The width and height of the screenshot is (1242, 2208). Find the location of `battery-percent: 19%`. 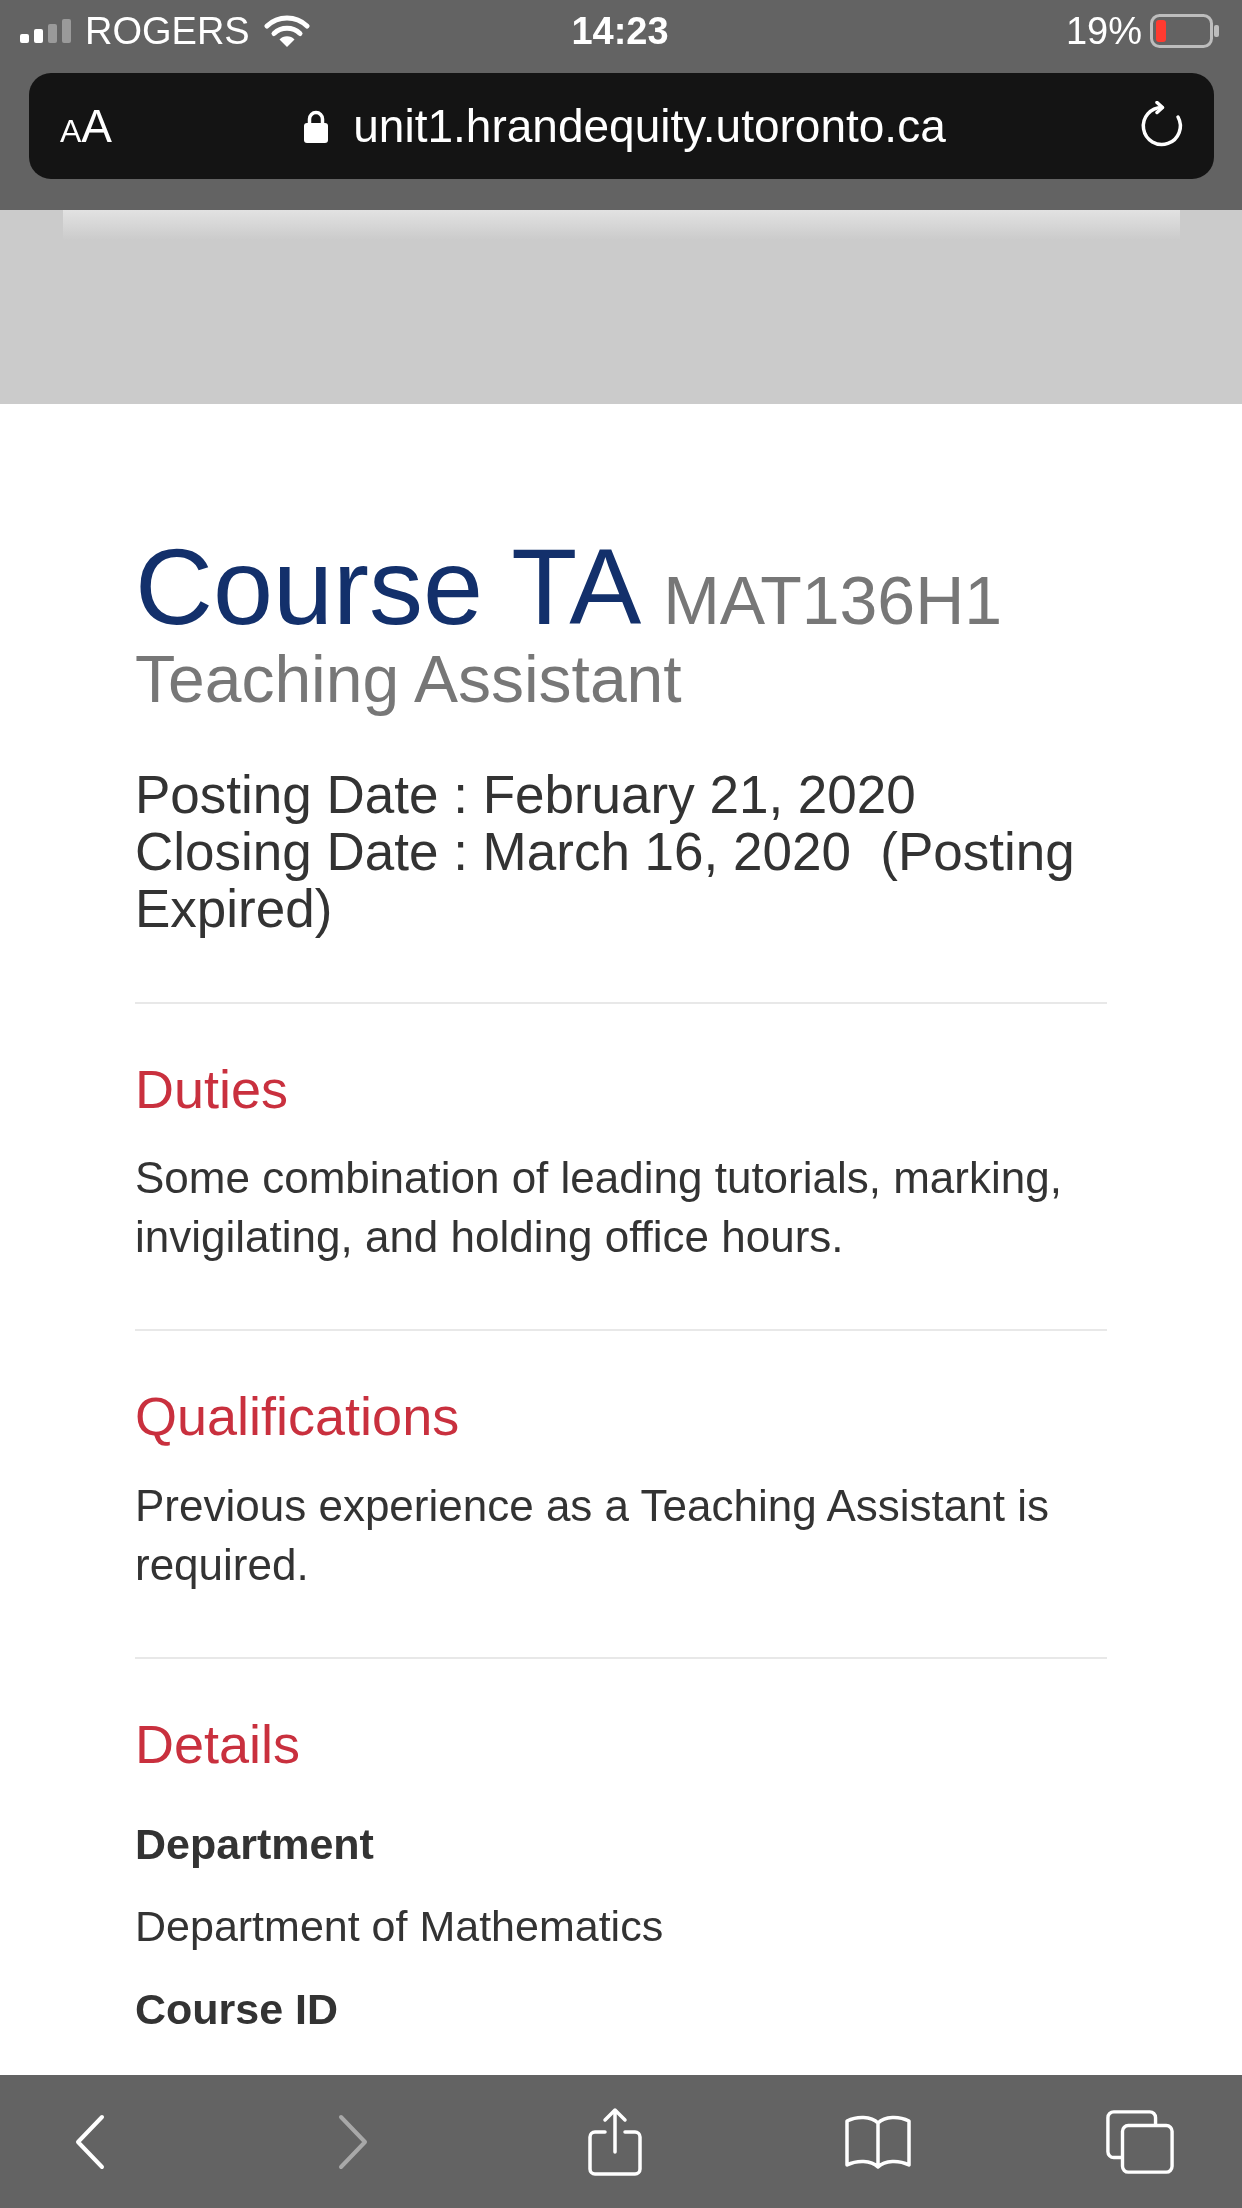

battery-percent: 19% is located at coordinates (1103, 31).